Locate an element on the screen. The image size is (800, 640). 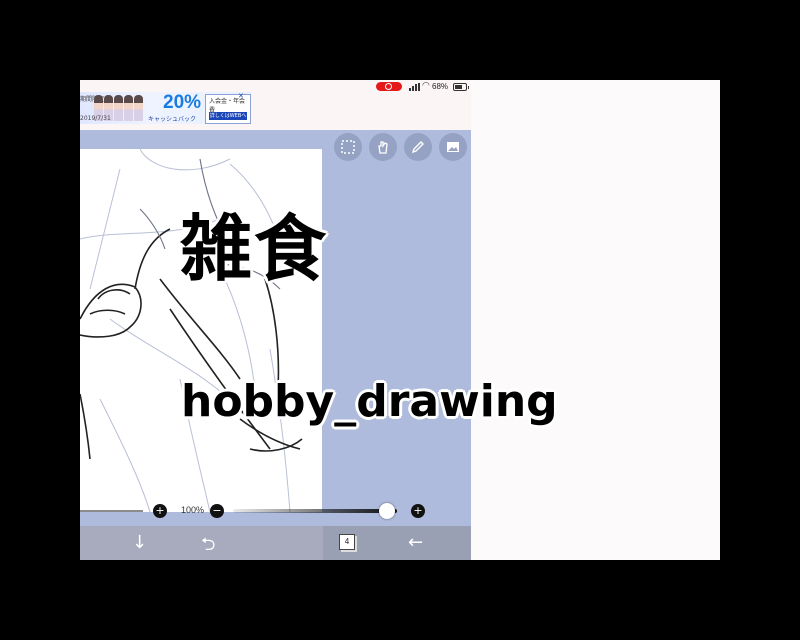
zoom-level: 100% is located at coordinates (193, 510).